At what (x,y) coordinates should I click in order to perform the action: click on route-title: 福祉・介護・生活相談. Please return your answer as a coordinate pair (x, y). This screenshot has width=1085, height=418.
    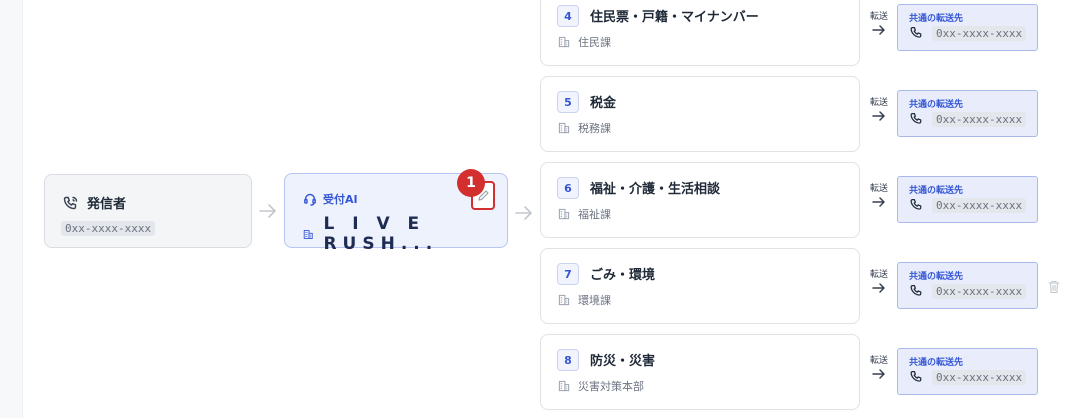
    Looking at the image, I should click on (655, 189).